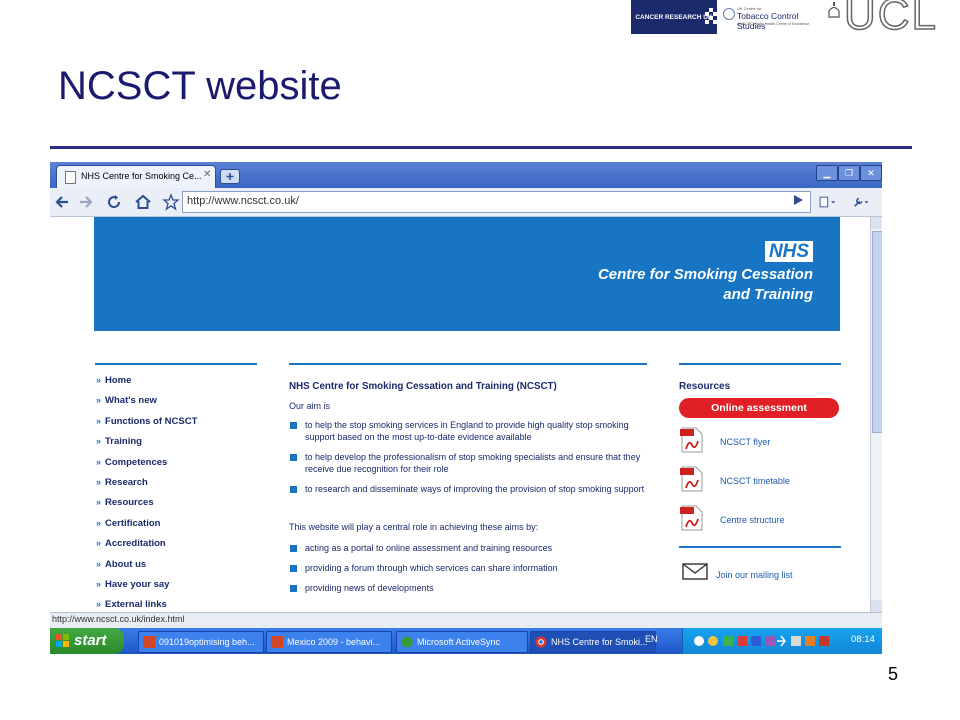 This screenshot has width=960, height=720. I want to click on banner-title-line2: and Training, so click(768, 294).